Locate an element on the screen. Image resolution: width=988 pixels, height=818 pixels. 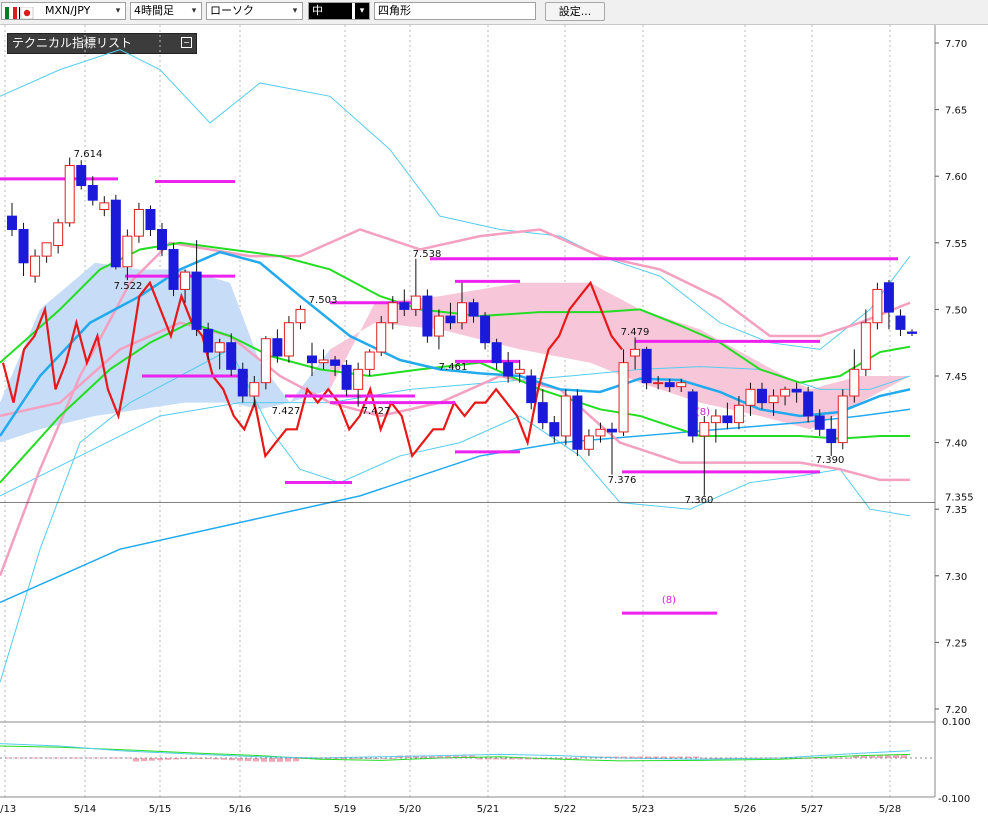
currency-pair-label: MXN/JPY is located at coordinates (68, 10).